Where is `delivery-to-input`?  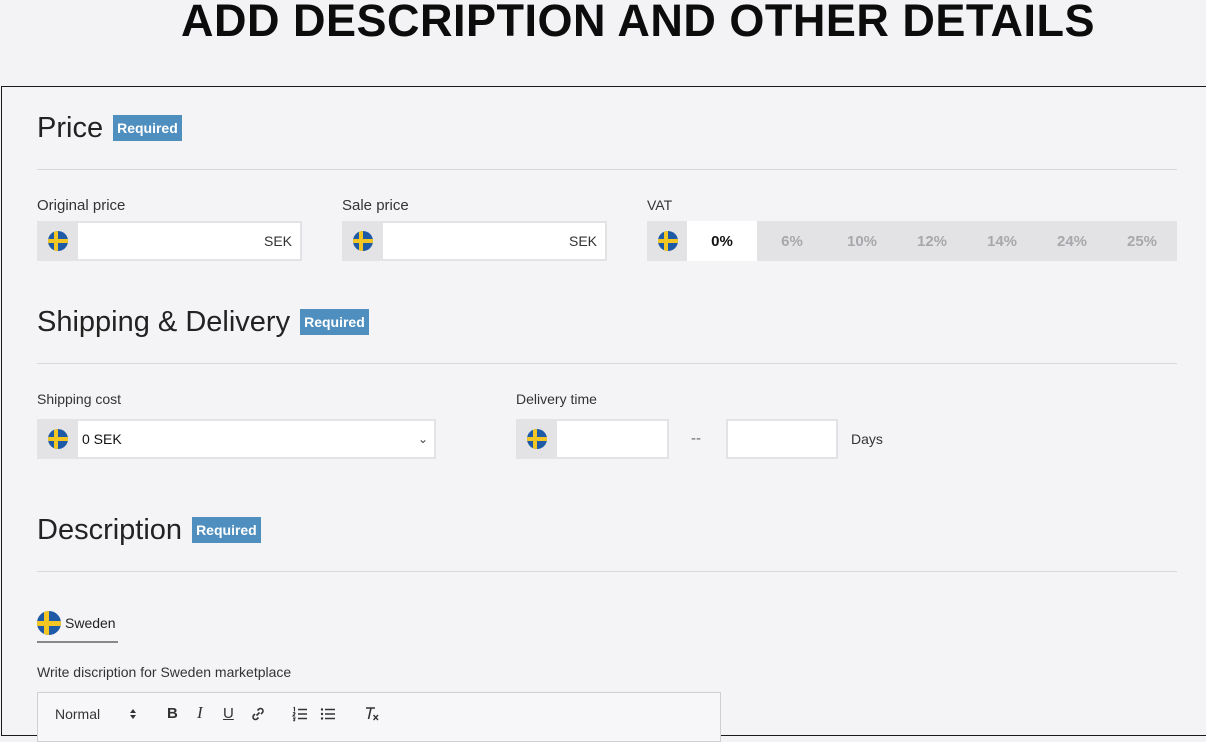
delivery-to-input is located at coordinates (782, 439).